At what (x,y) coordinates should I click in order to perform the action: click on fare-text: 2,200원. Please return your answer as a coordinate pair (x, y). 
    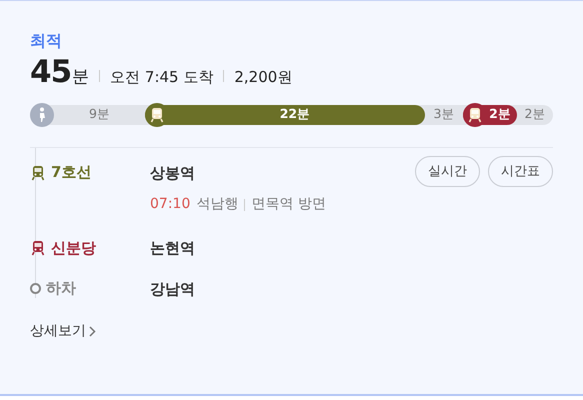
    Looking at the image, I should click on (263, 77).